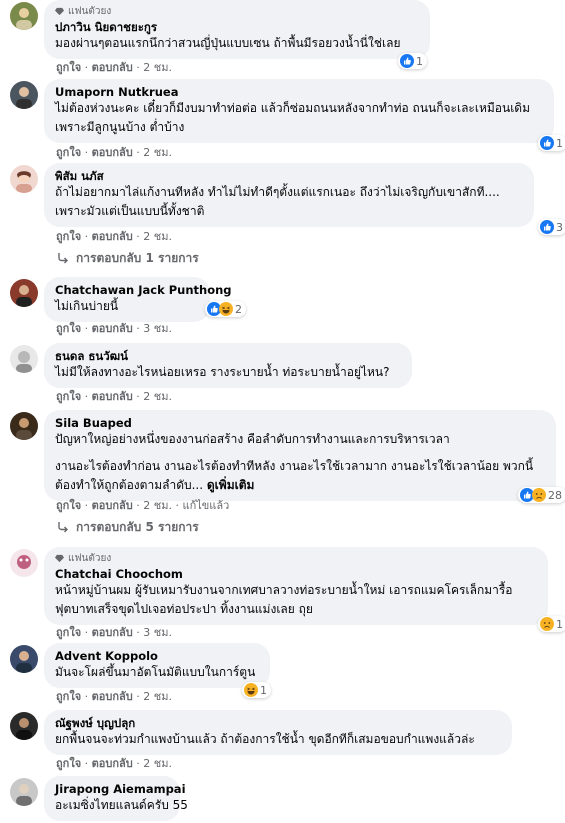 The image size is (565, 823). I want to click on comment-actions: ถูกใจ · ตอบกลับ · 2 ชม. · แก้ไขแล้ว, so click(143, 505).